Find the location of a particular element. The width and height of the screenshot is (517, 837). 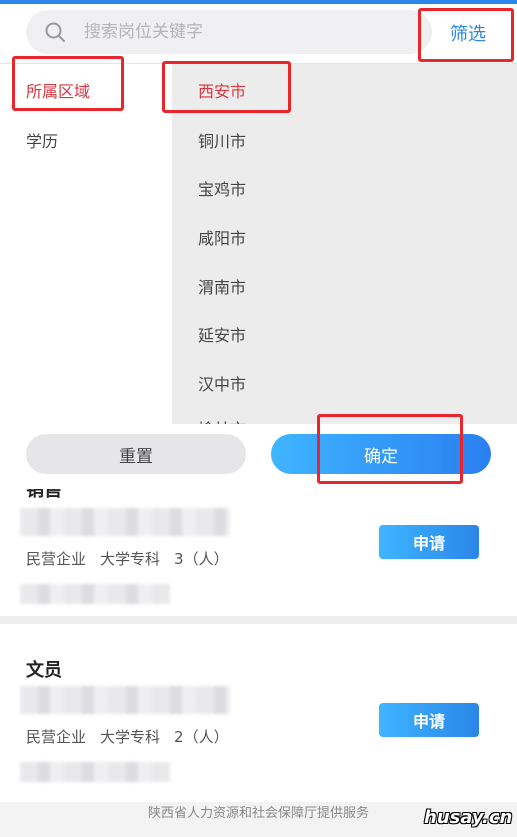

search-box is located at coordinates (229, 32).